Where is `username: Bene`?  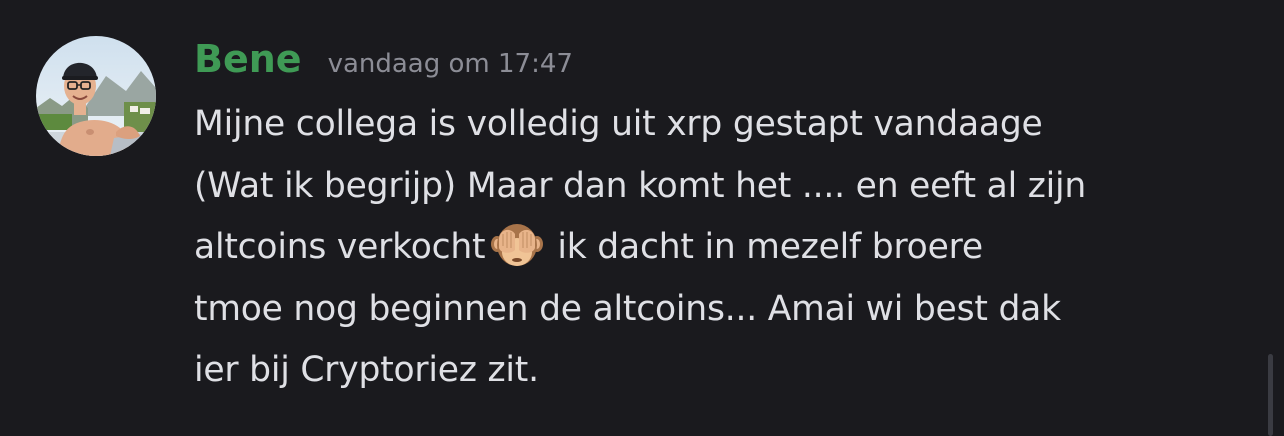
username: Bene is located at coordinates (248, 59).